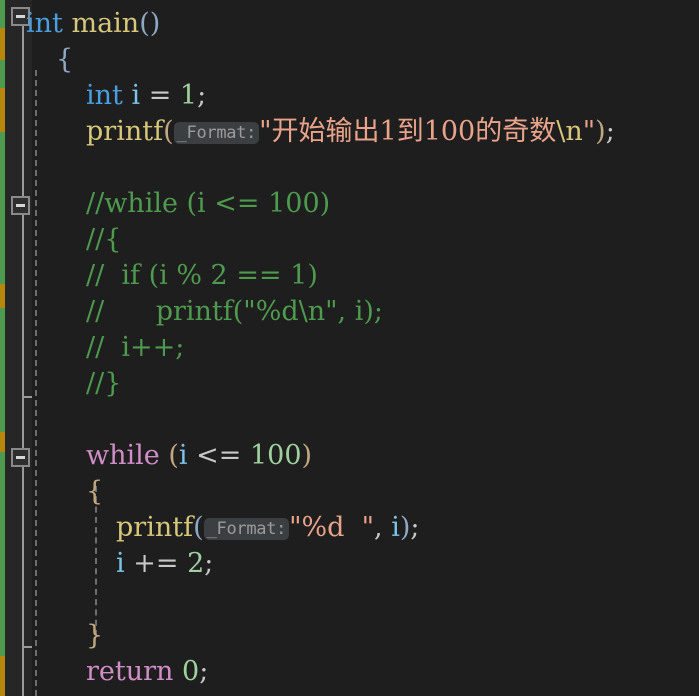  I want to click on code-line: }, so click(94, 636).